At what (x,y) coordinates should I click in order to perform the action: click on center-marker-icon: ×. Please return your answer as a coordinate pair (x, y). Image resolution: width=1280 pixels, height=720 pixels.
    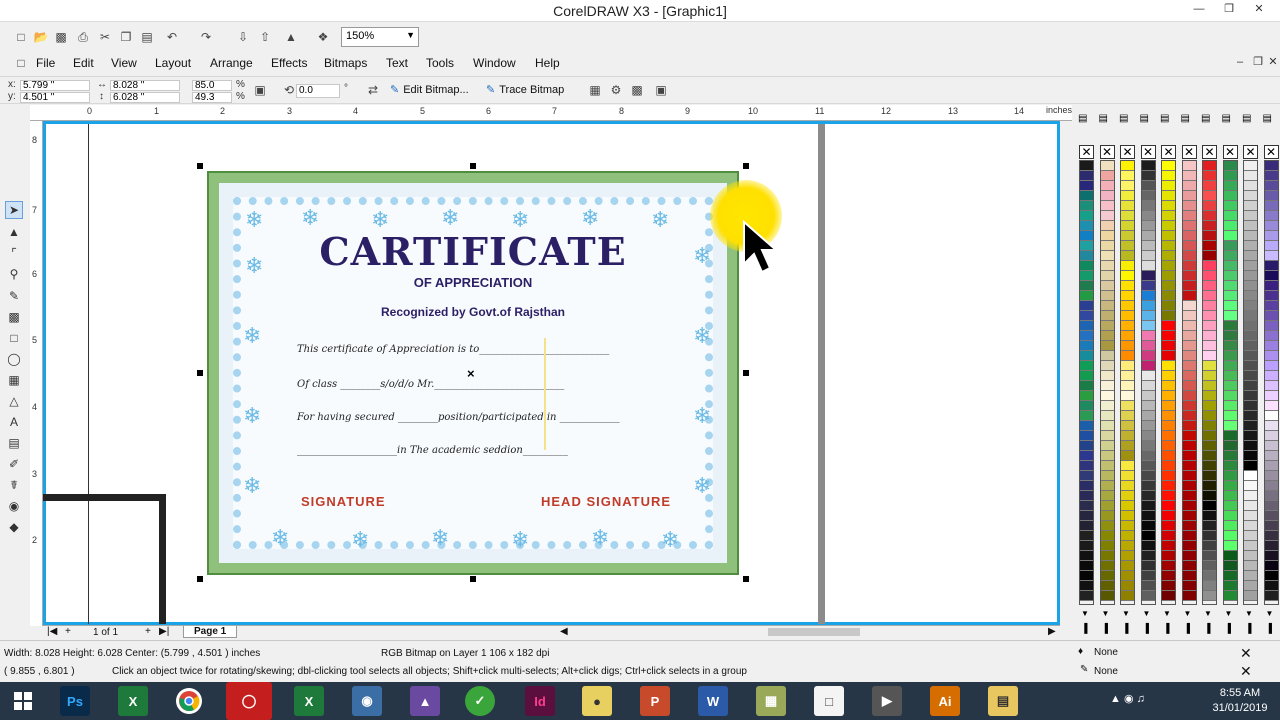
    Looking at the image, I should click on (471, 373).